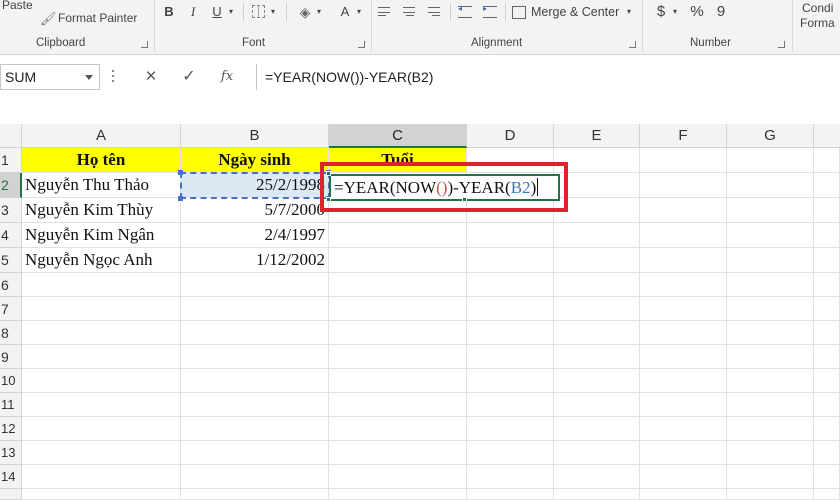 The width and height of the screenshot is (840, 500). Describe the element at coordinates (827, 136) in the screenshot. I see `column-header-h` at that location.